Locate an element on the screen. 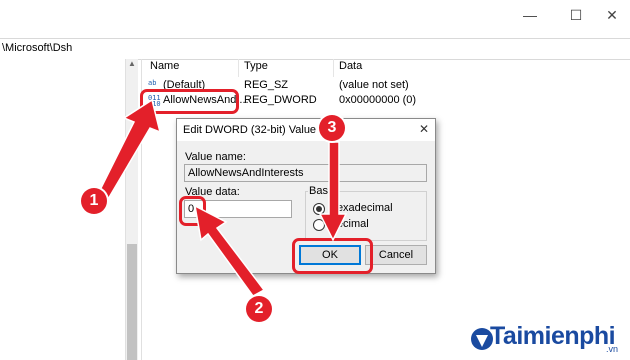 The image size is (630, 360). step-3-badge: 3 is located at coordinates (332, 128).